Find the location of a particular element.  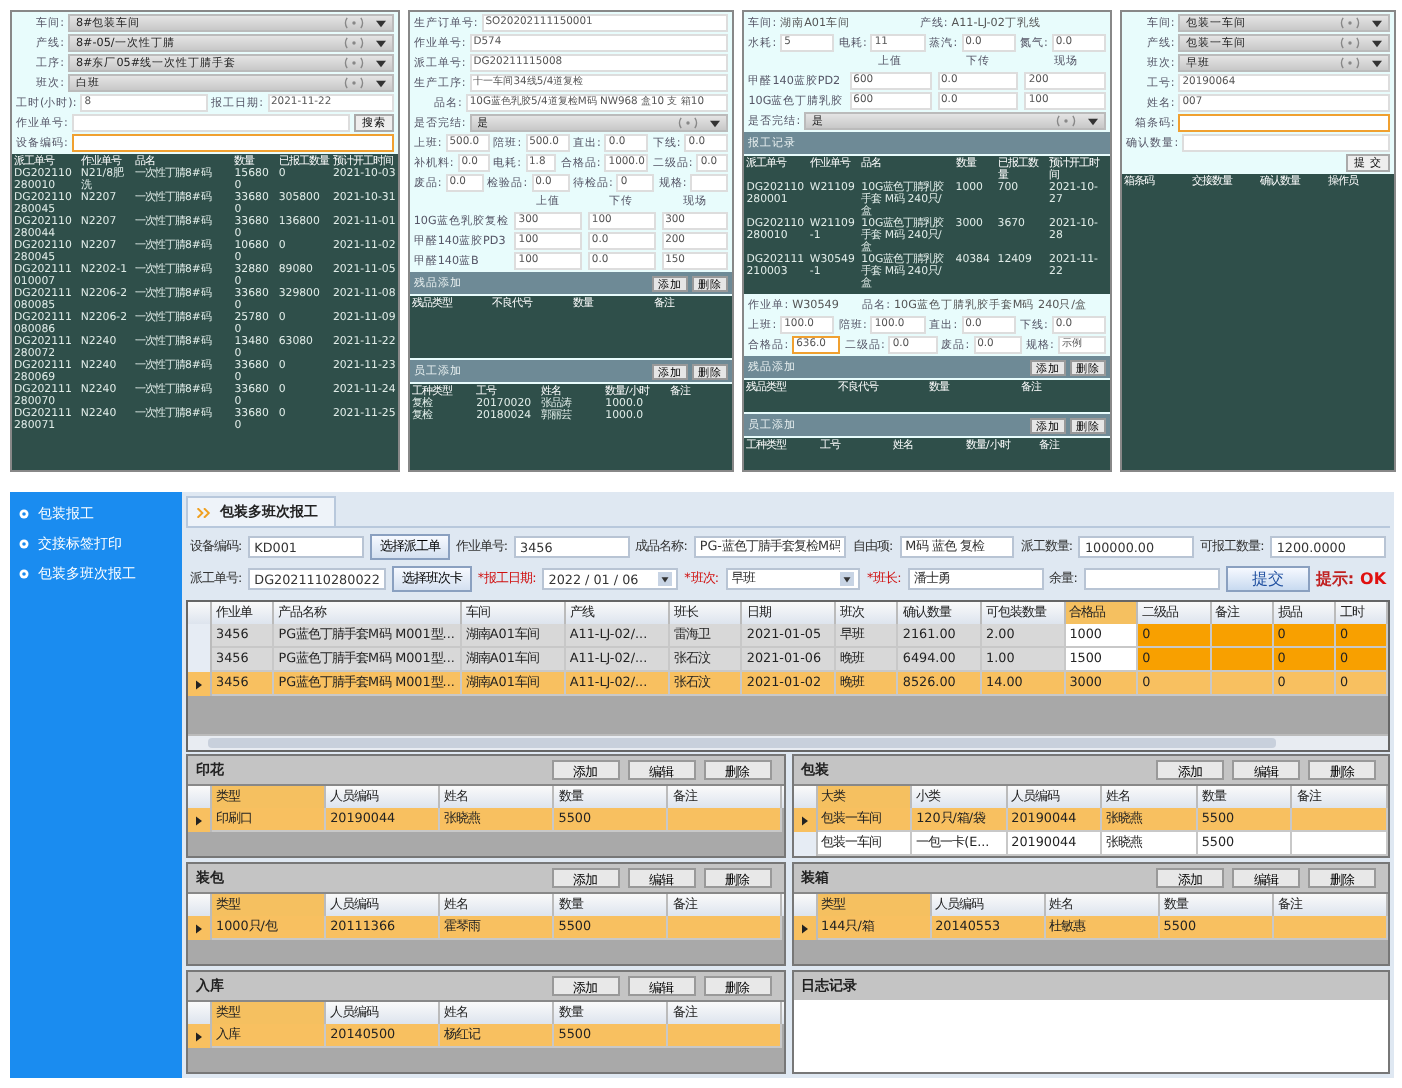

submit-button: 提交 is located at coordinates (1267, 579).